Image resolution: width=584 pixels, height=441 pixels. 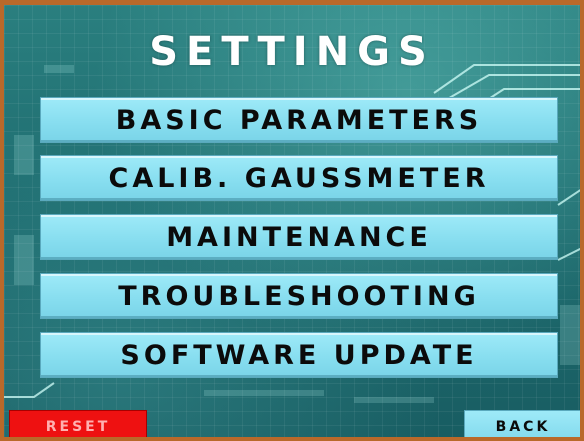 I want to click on maintenance-button: MAINTENANCE, so click(x=299, y=237).